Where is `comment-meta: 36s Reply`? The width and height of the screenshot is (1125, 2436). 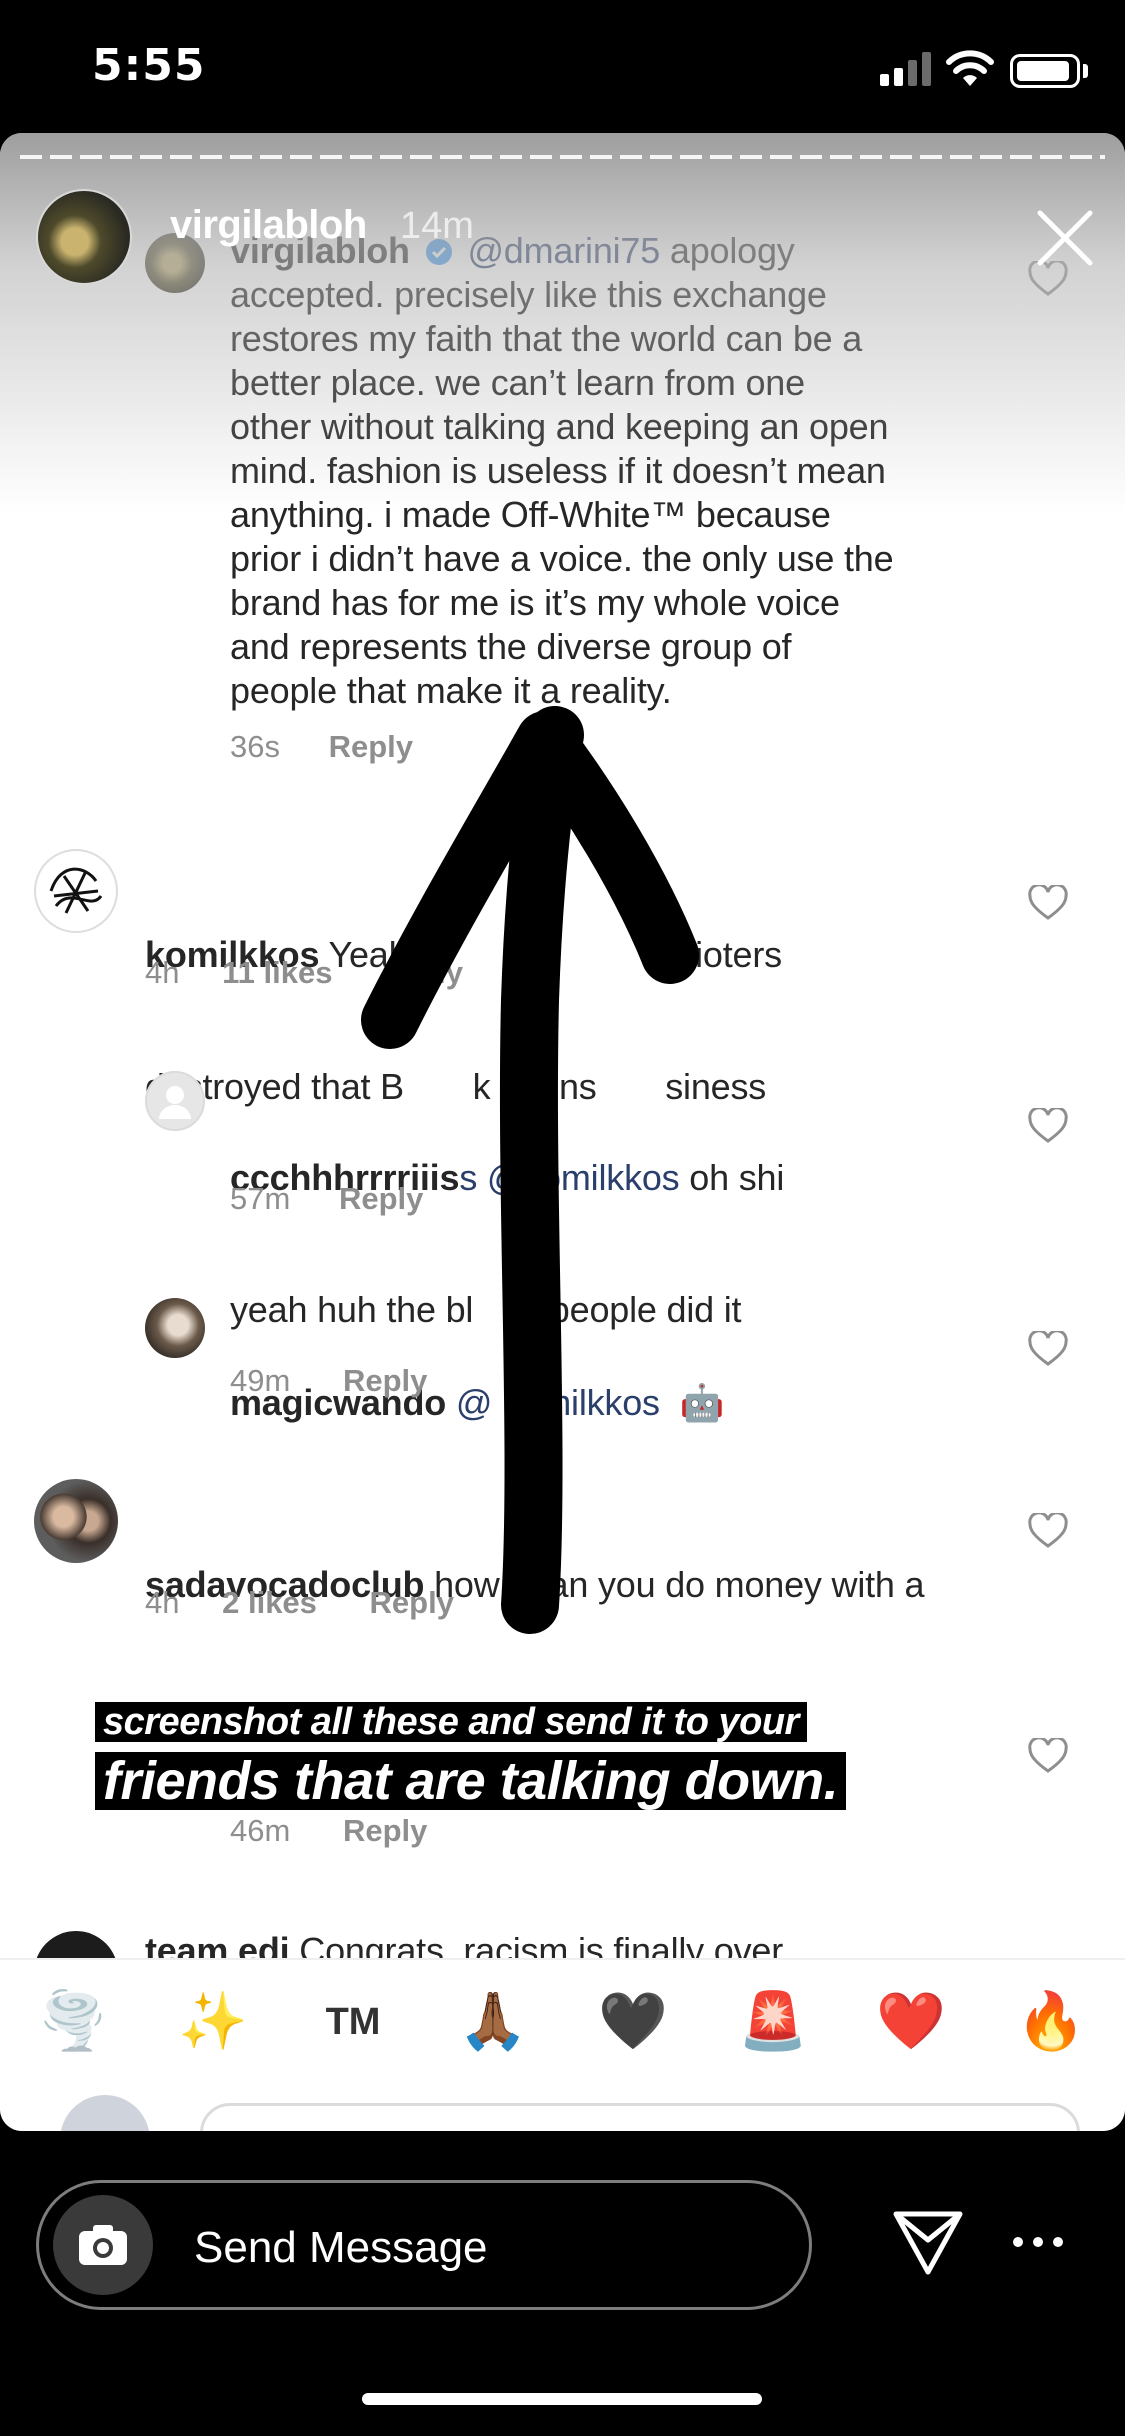
comment-meta: 36s Reply is located at coordinates (321, 747).